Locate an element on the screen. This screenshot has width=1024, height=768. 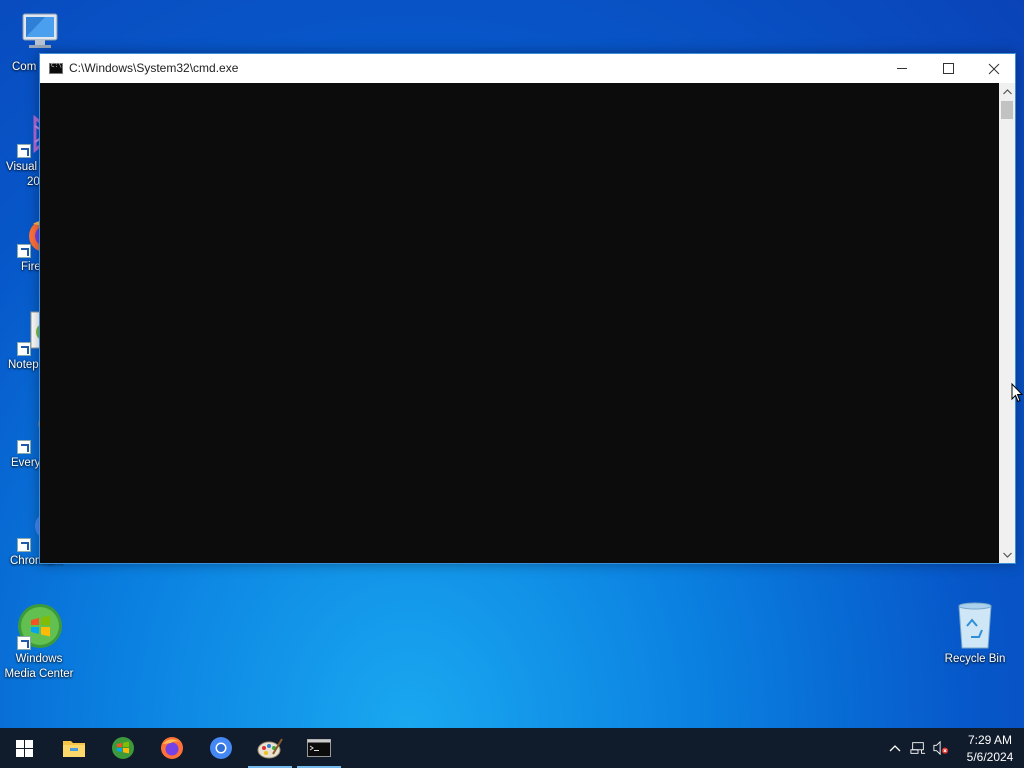
computer-icon is located at coordinates (39, 34).